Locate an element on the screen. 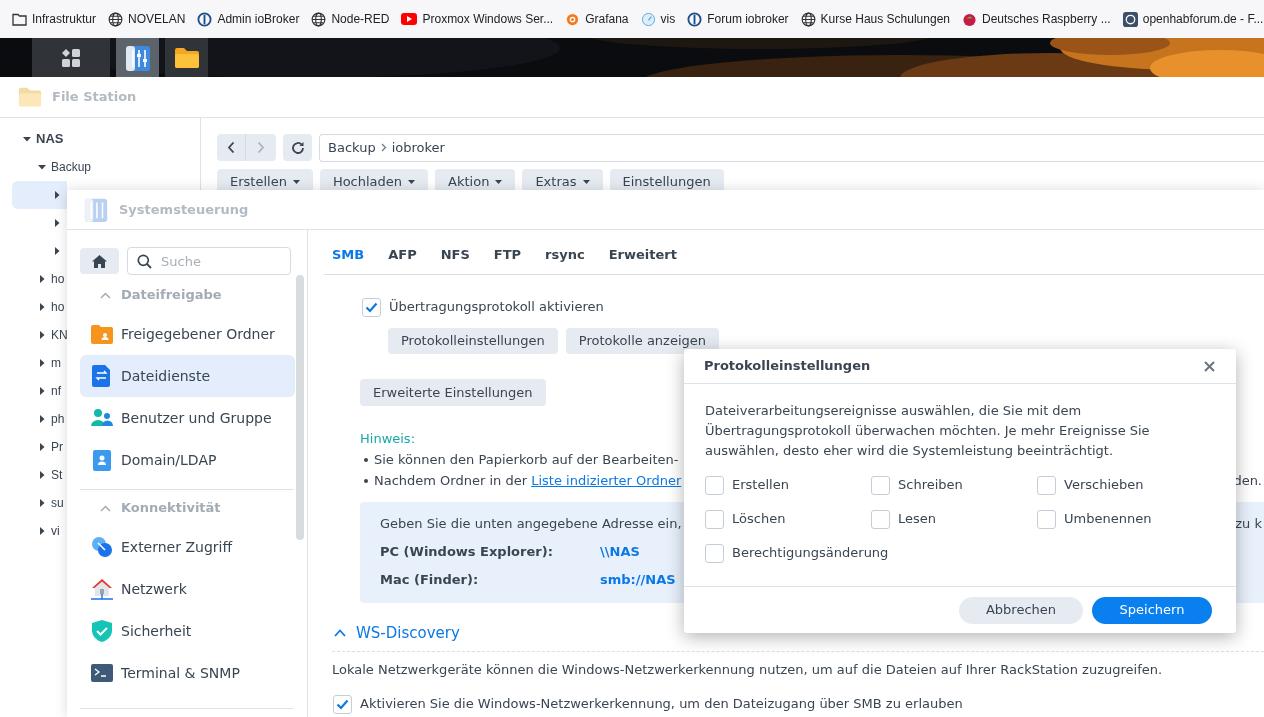 Image resolution: width=1264 pixels, height=717 pixels. bookmark-link: Admin ioBroker is located at coordinates (248, 19).